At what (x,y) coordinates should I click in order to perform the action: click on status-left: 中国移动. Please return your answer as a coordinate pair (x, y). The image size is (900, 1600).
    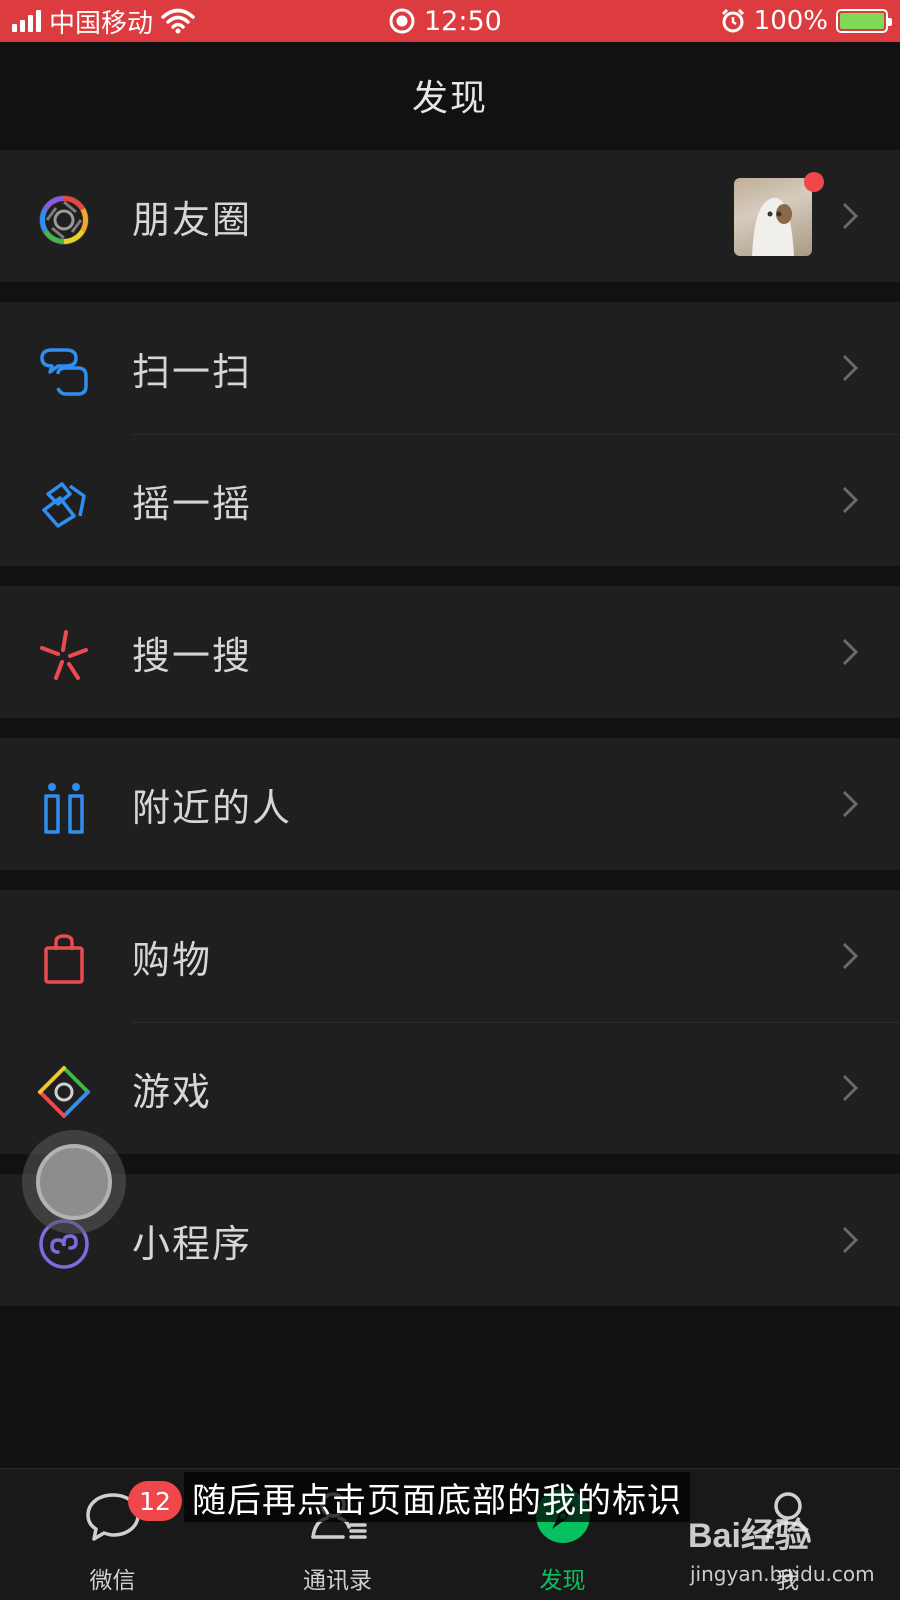
    Looking at the image, I should click on (103, 21).